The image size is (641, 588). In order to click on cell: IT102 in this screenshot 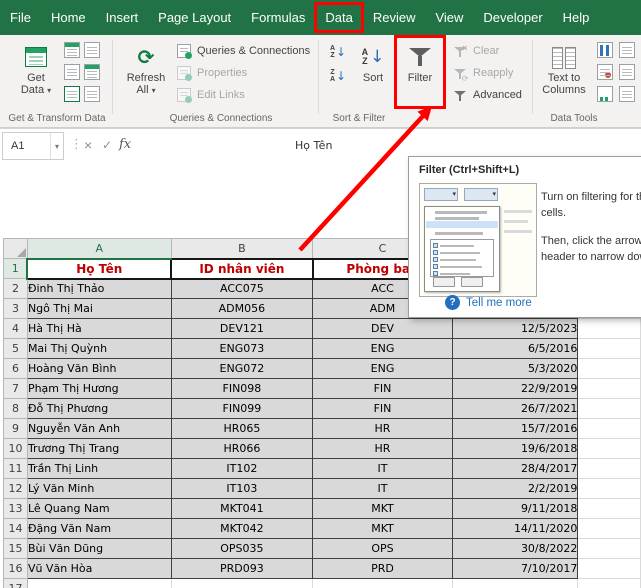, I will do `click(242, 468)`.